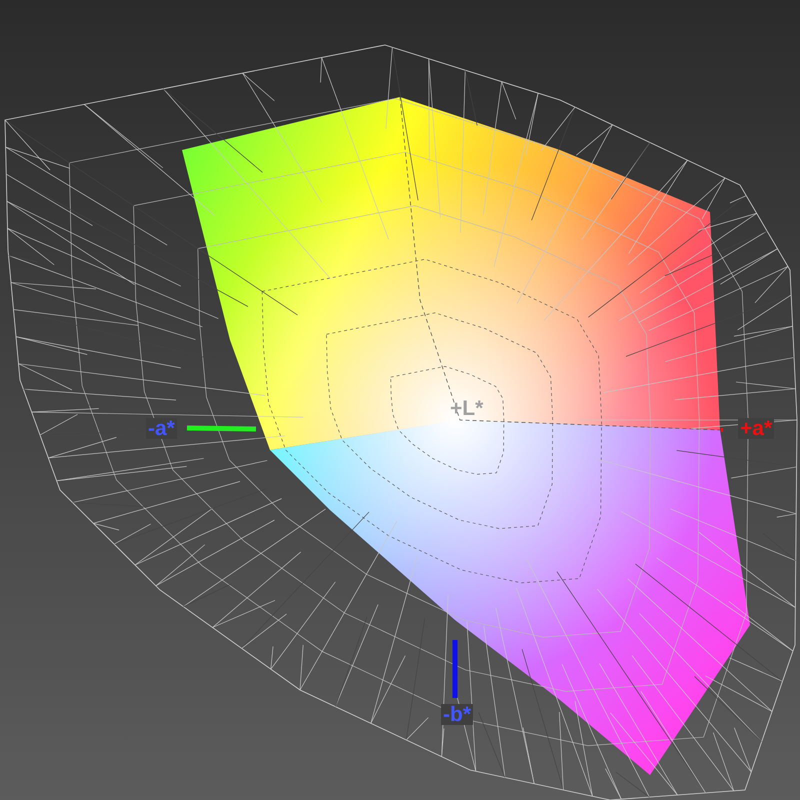 The width and height of the screenshot is (800, 800). Describe the element at coordinates (466, 408) in the screenshot. I see `axis-label: +L*` at that location.